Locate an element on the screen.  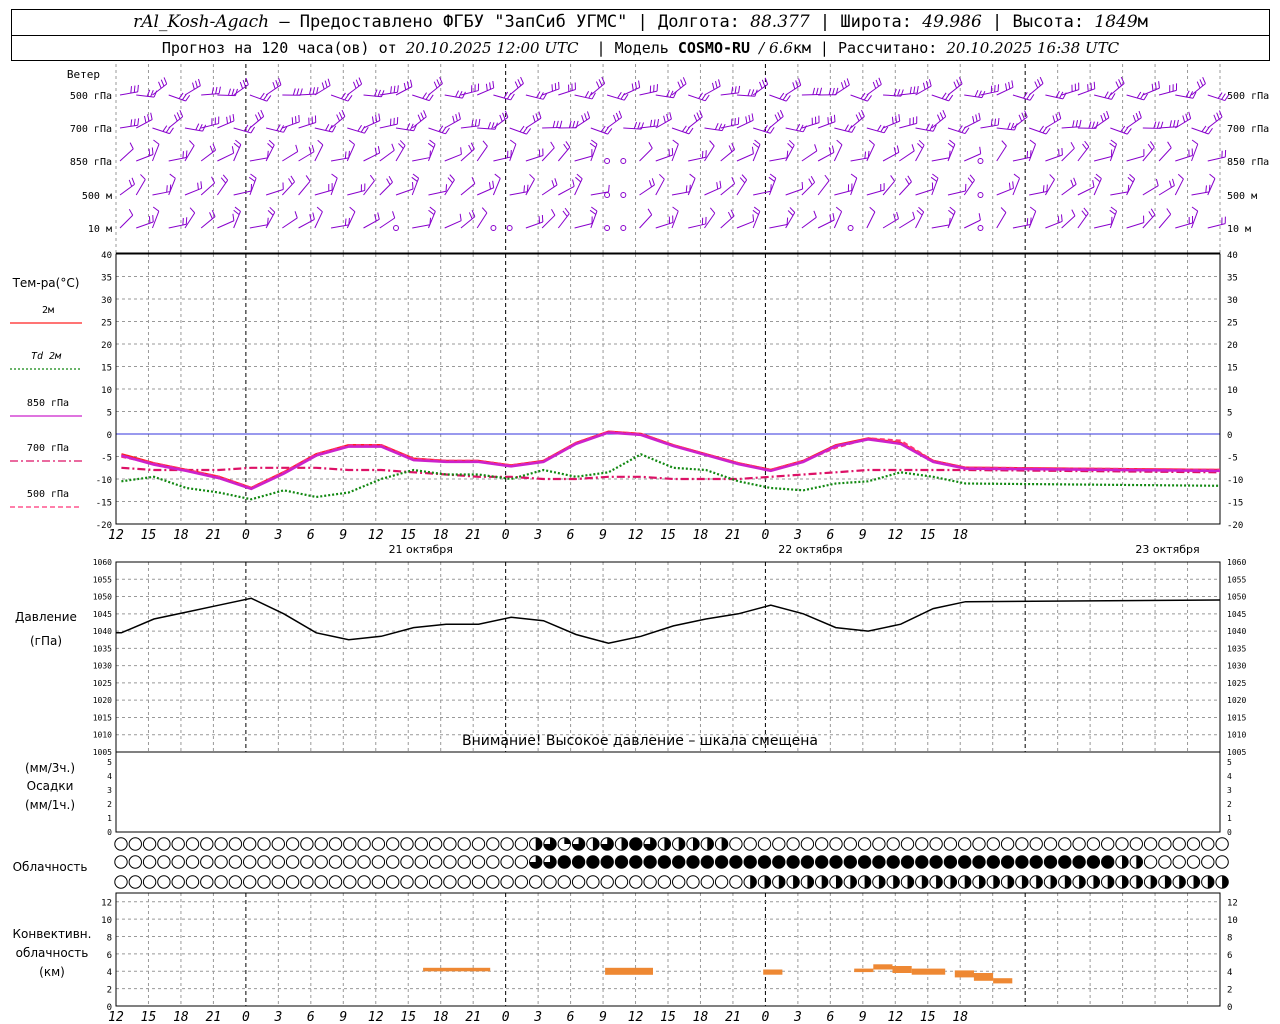
time-tick-label: 18 is located at coordinates (960, 535).